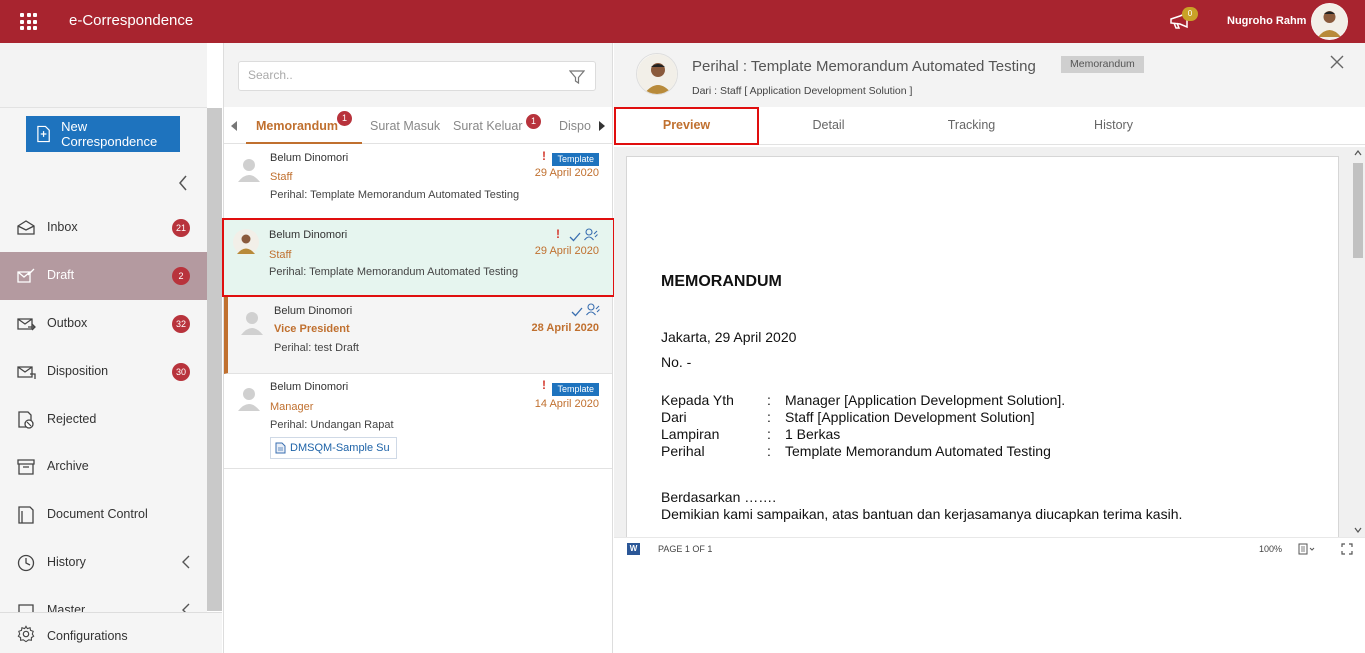 Image resolution: width=1365 pixels, height=653 pixels. What do you see at coordinates (67, 323) in the screenshot?
I see `sidebar-item-label: Outbox` at bounding box center [67, 323].